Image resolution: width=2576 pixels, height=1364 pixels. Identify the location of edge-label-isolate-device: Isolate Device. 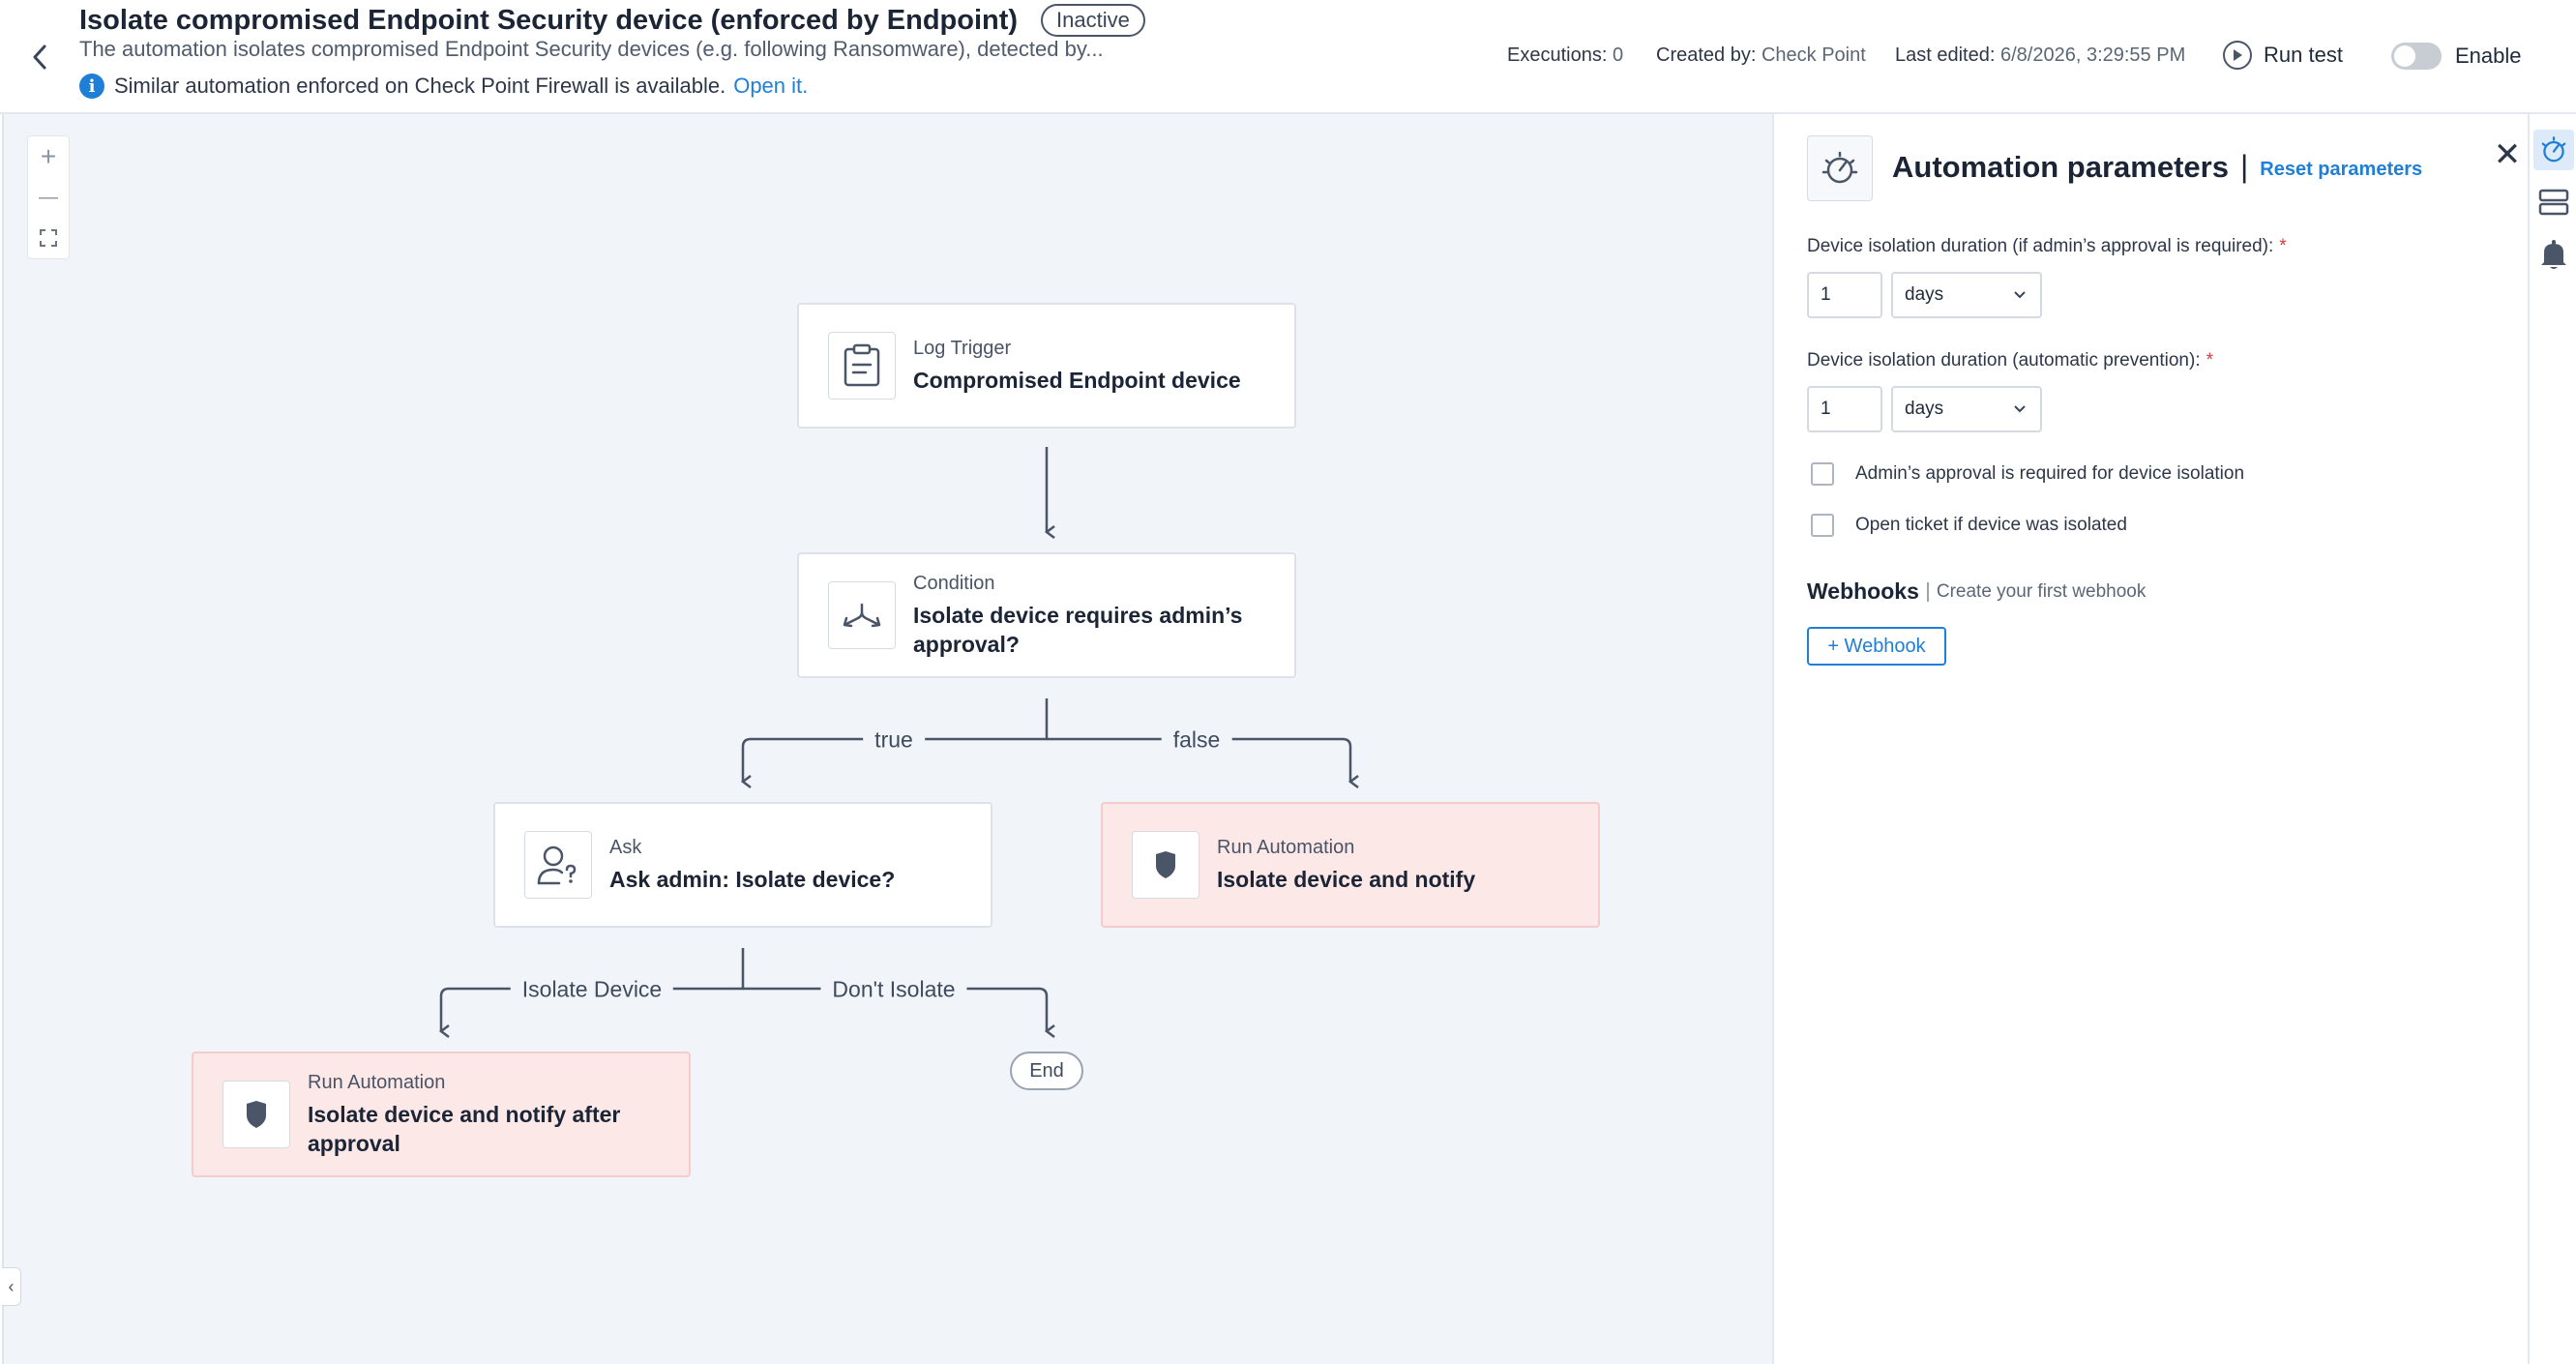
(592, 989).